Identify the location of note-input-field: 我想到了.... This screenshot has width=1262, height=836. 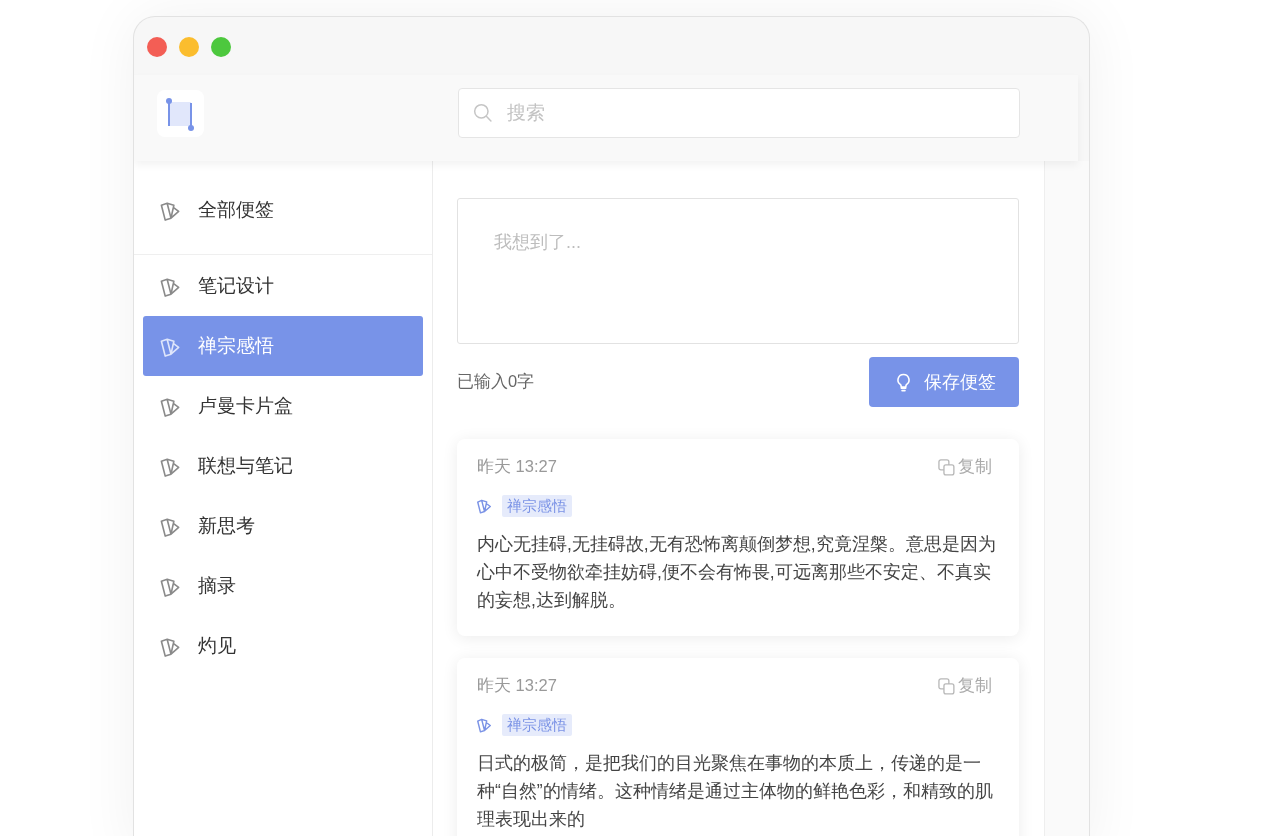
(738, 271).